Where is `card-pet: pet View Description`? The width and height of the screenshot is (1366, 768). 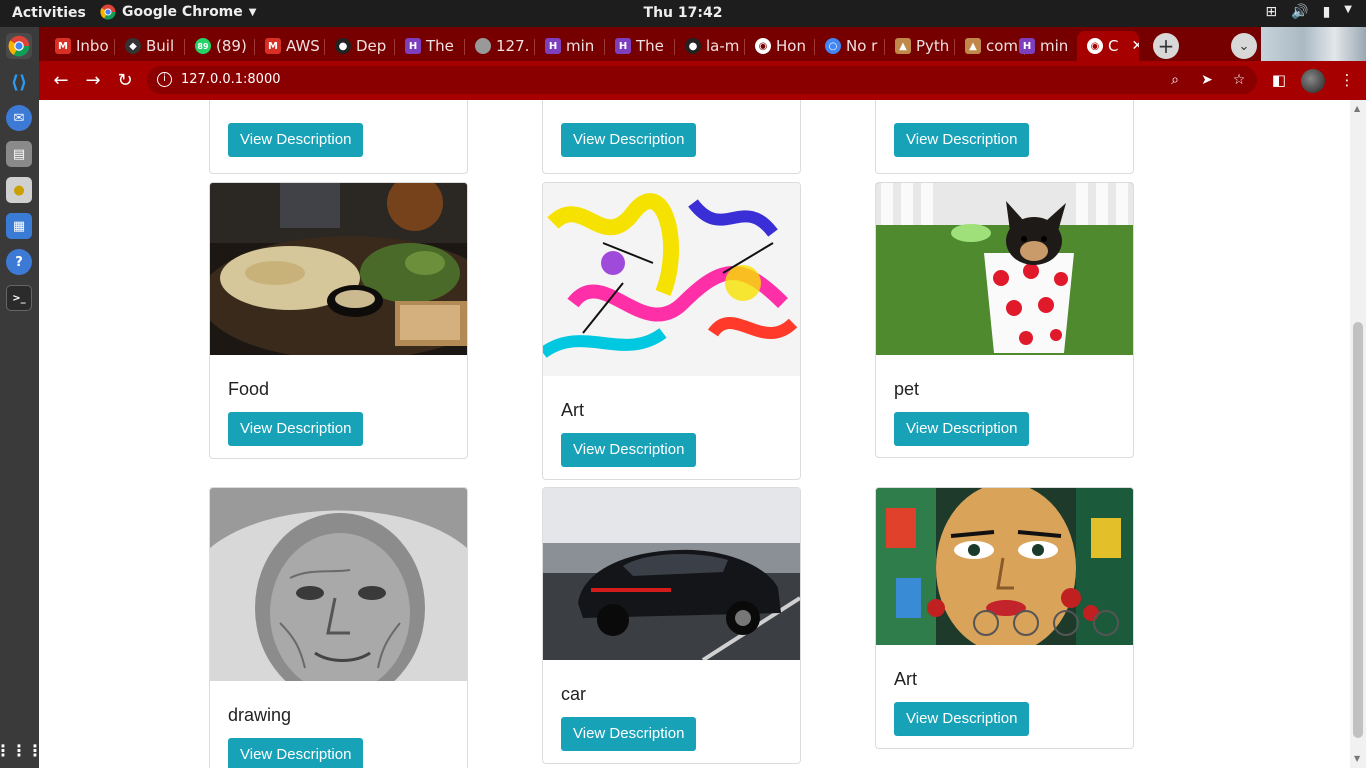
card-pet: pet View Description is located at coordinates (1004, 320).